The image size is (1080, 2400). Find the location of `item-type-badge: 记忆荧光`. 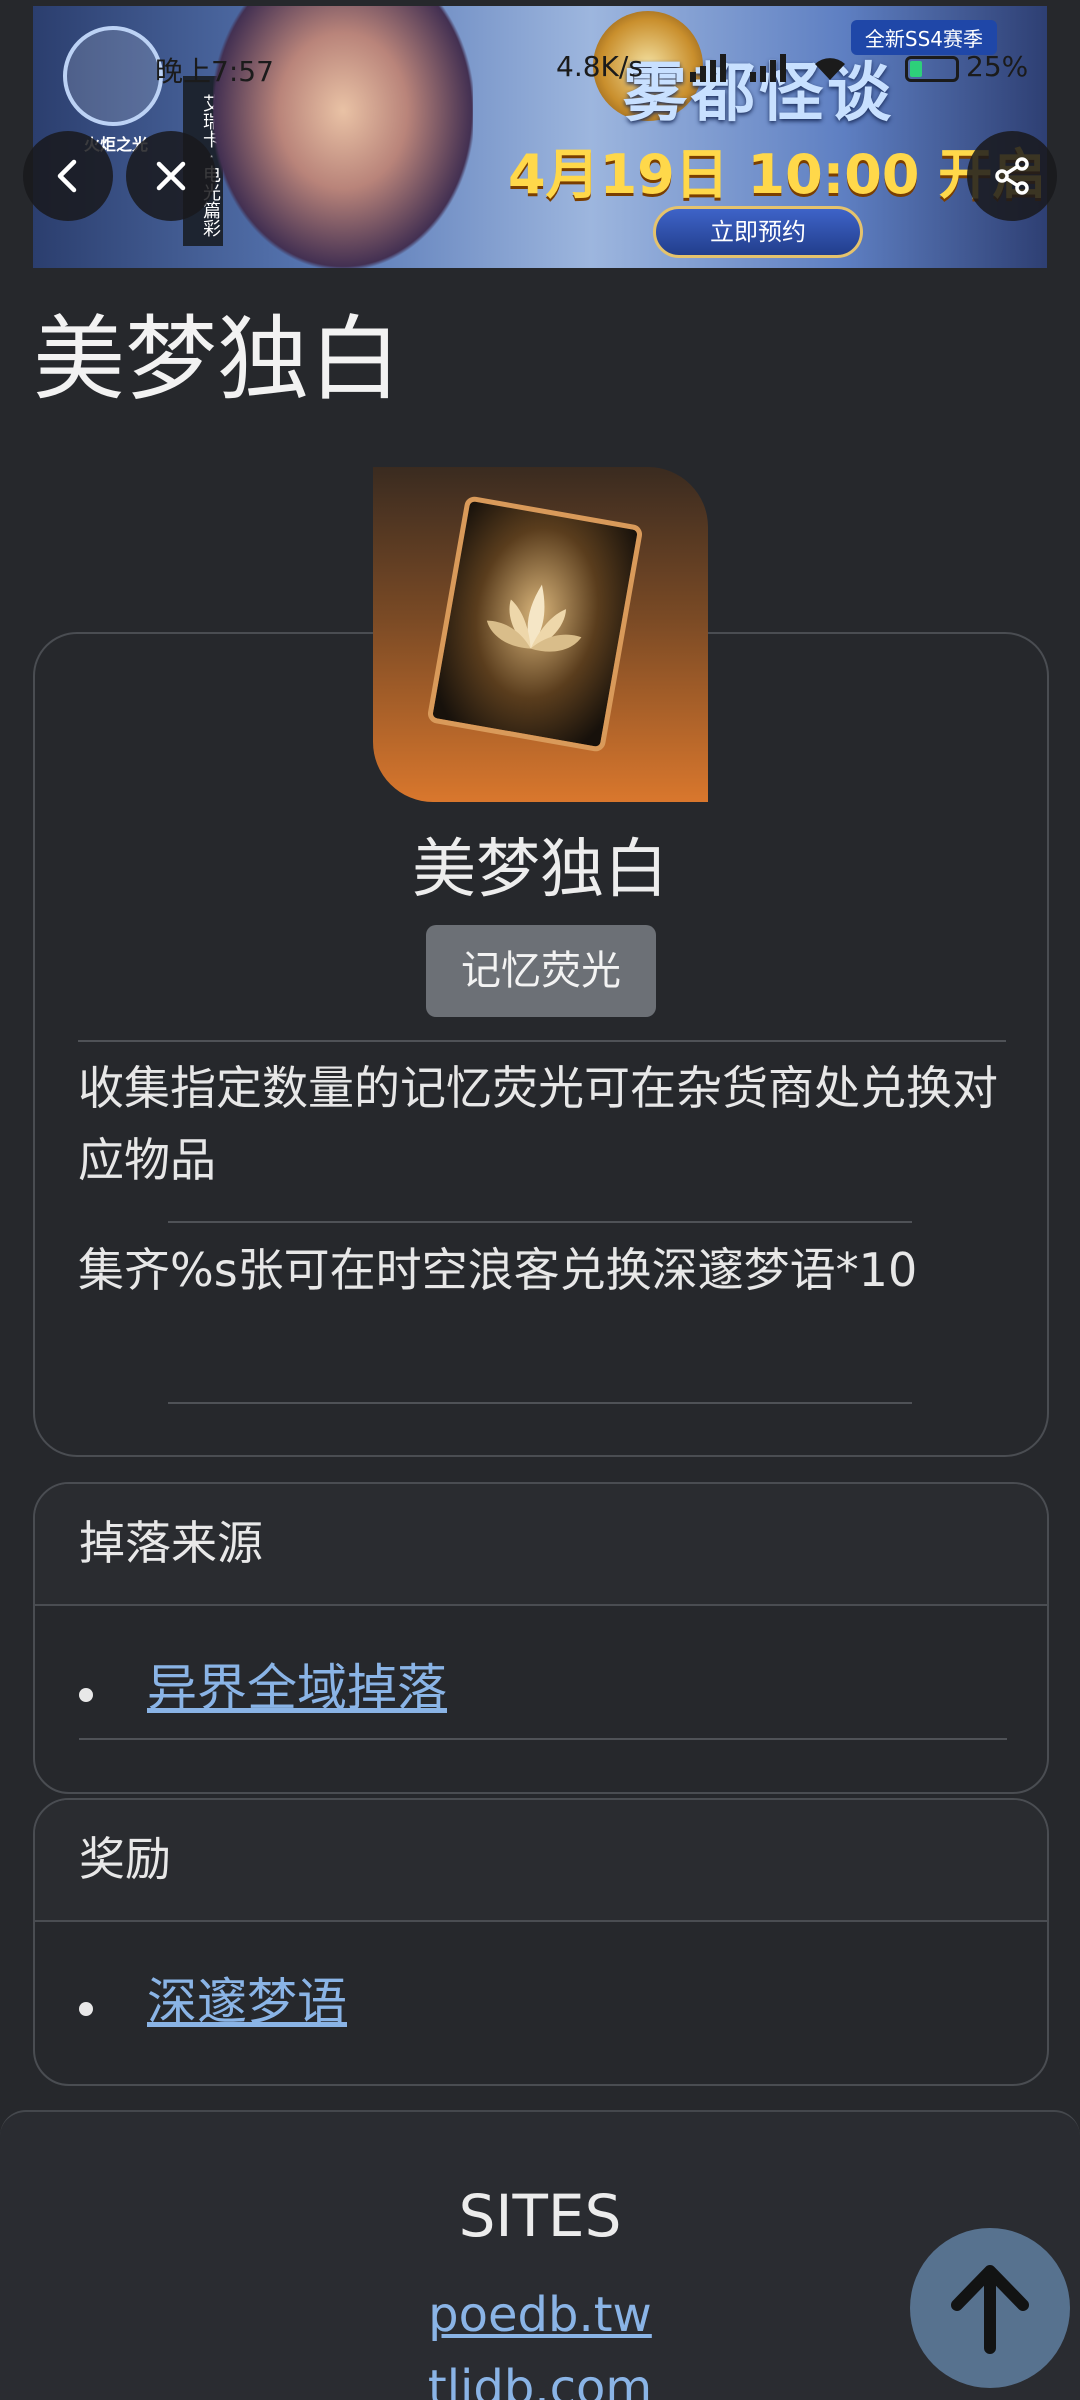

item-type-badge: 记忆荧光 is located at coordinates (541, 971).